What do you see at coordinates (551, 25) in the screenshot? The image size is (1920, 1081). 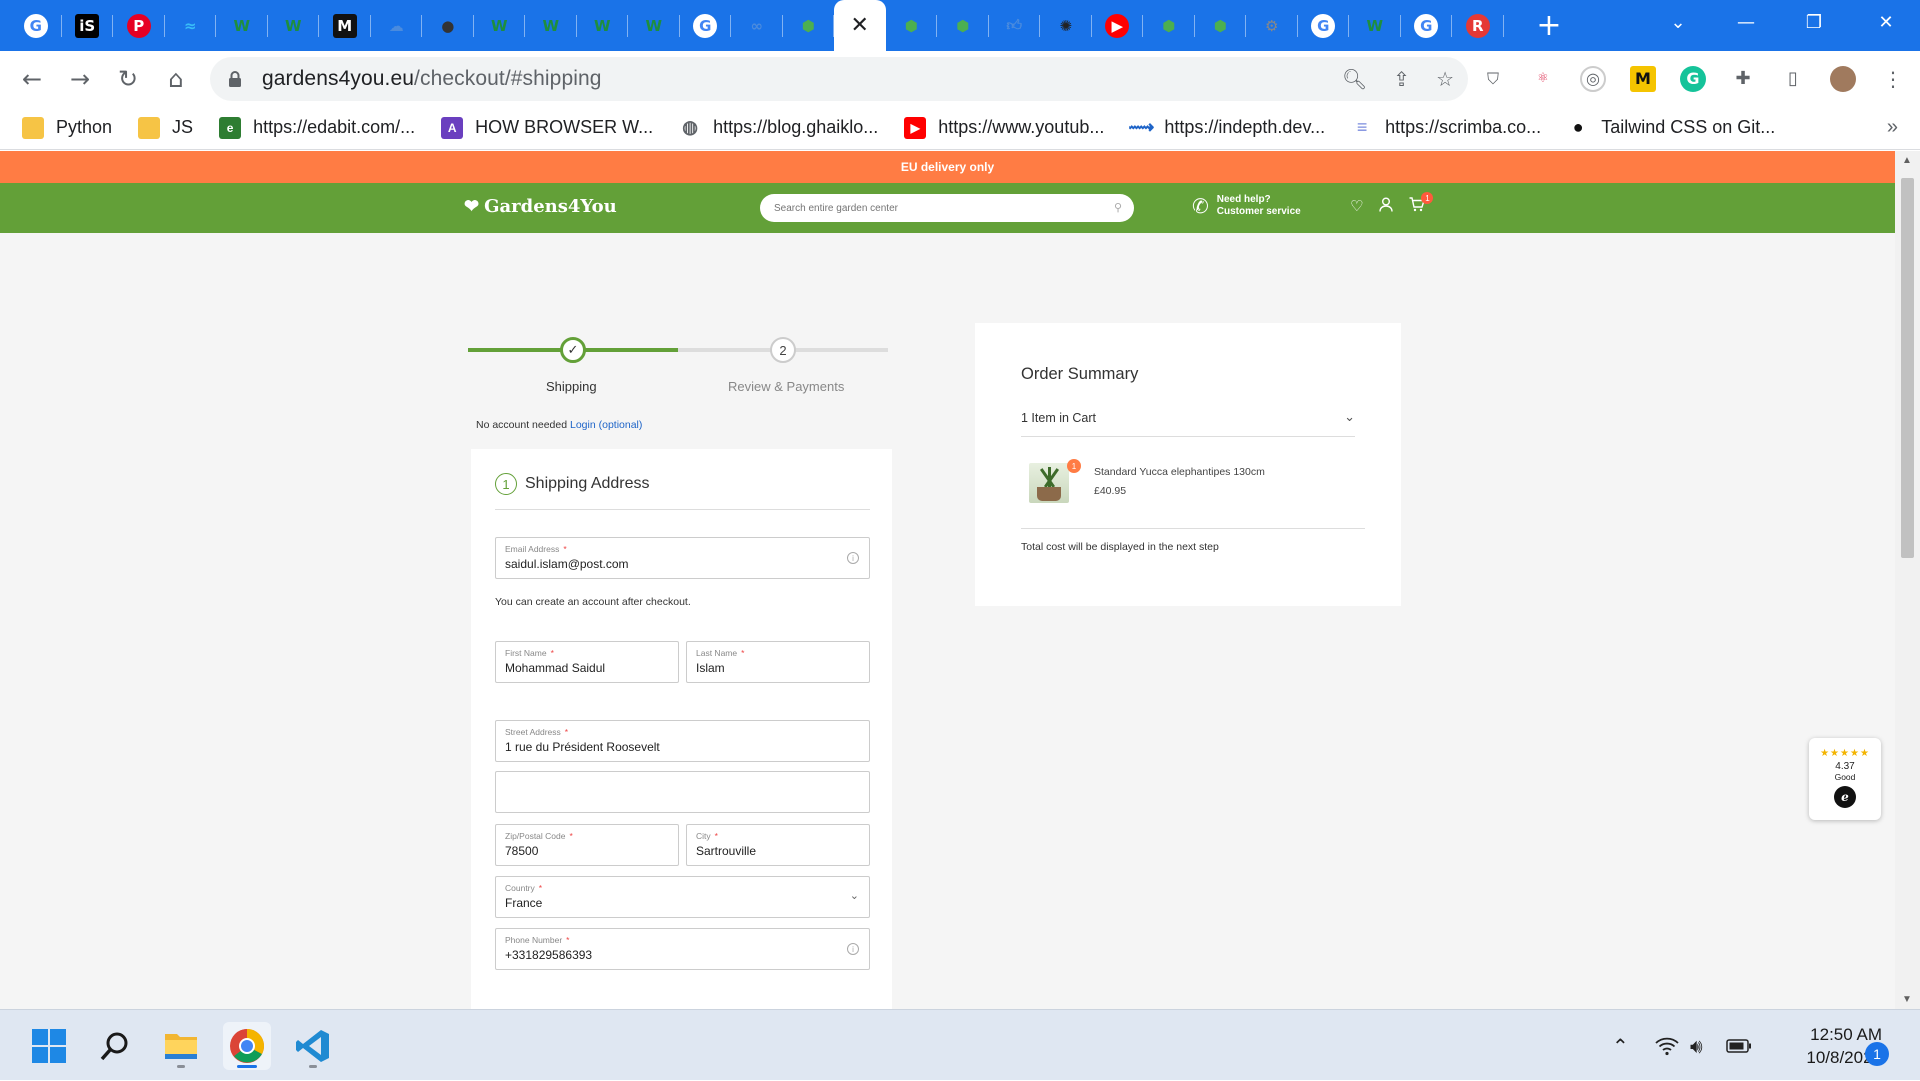 I see `browser-tab-10: W` at bounding box center [551, 25].